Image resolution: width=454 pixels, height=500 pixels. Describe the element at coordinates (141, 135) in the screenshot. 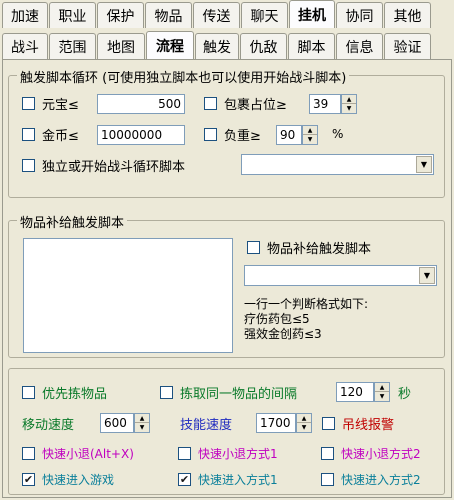

I see `gold-input: 10000000` at that location.